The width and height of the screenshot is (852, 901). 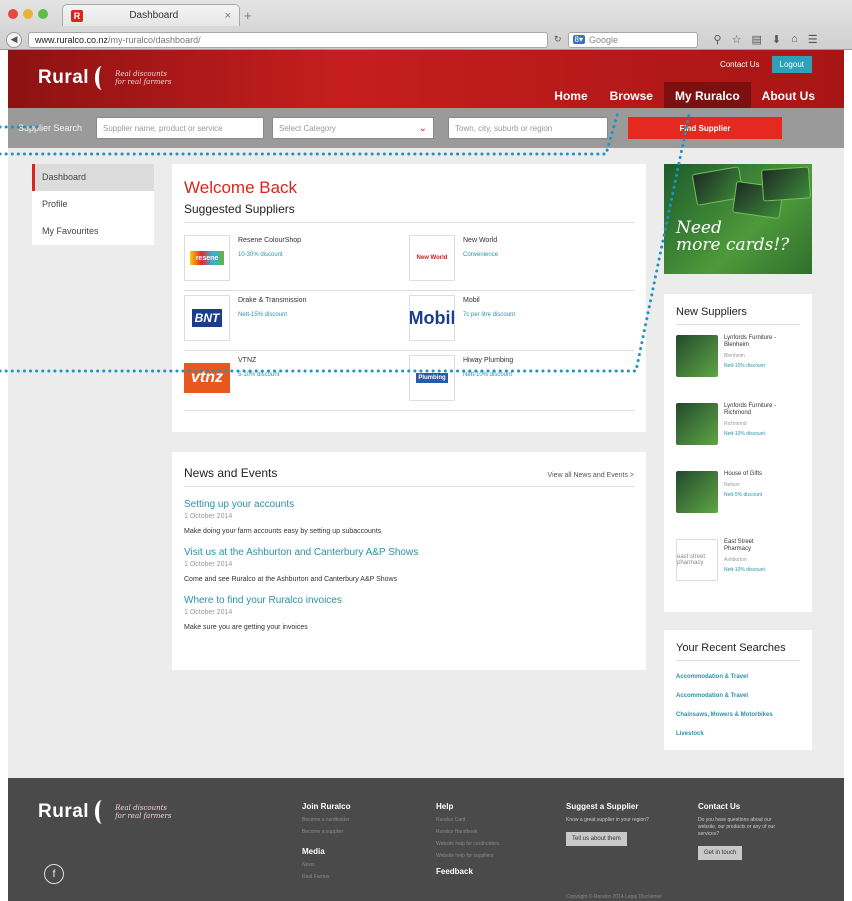 I want to click on supplier-discount: 5-10% discount, so click(x=259, y=375).